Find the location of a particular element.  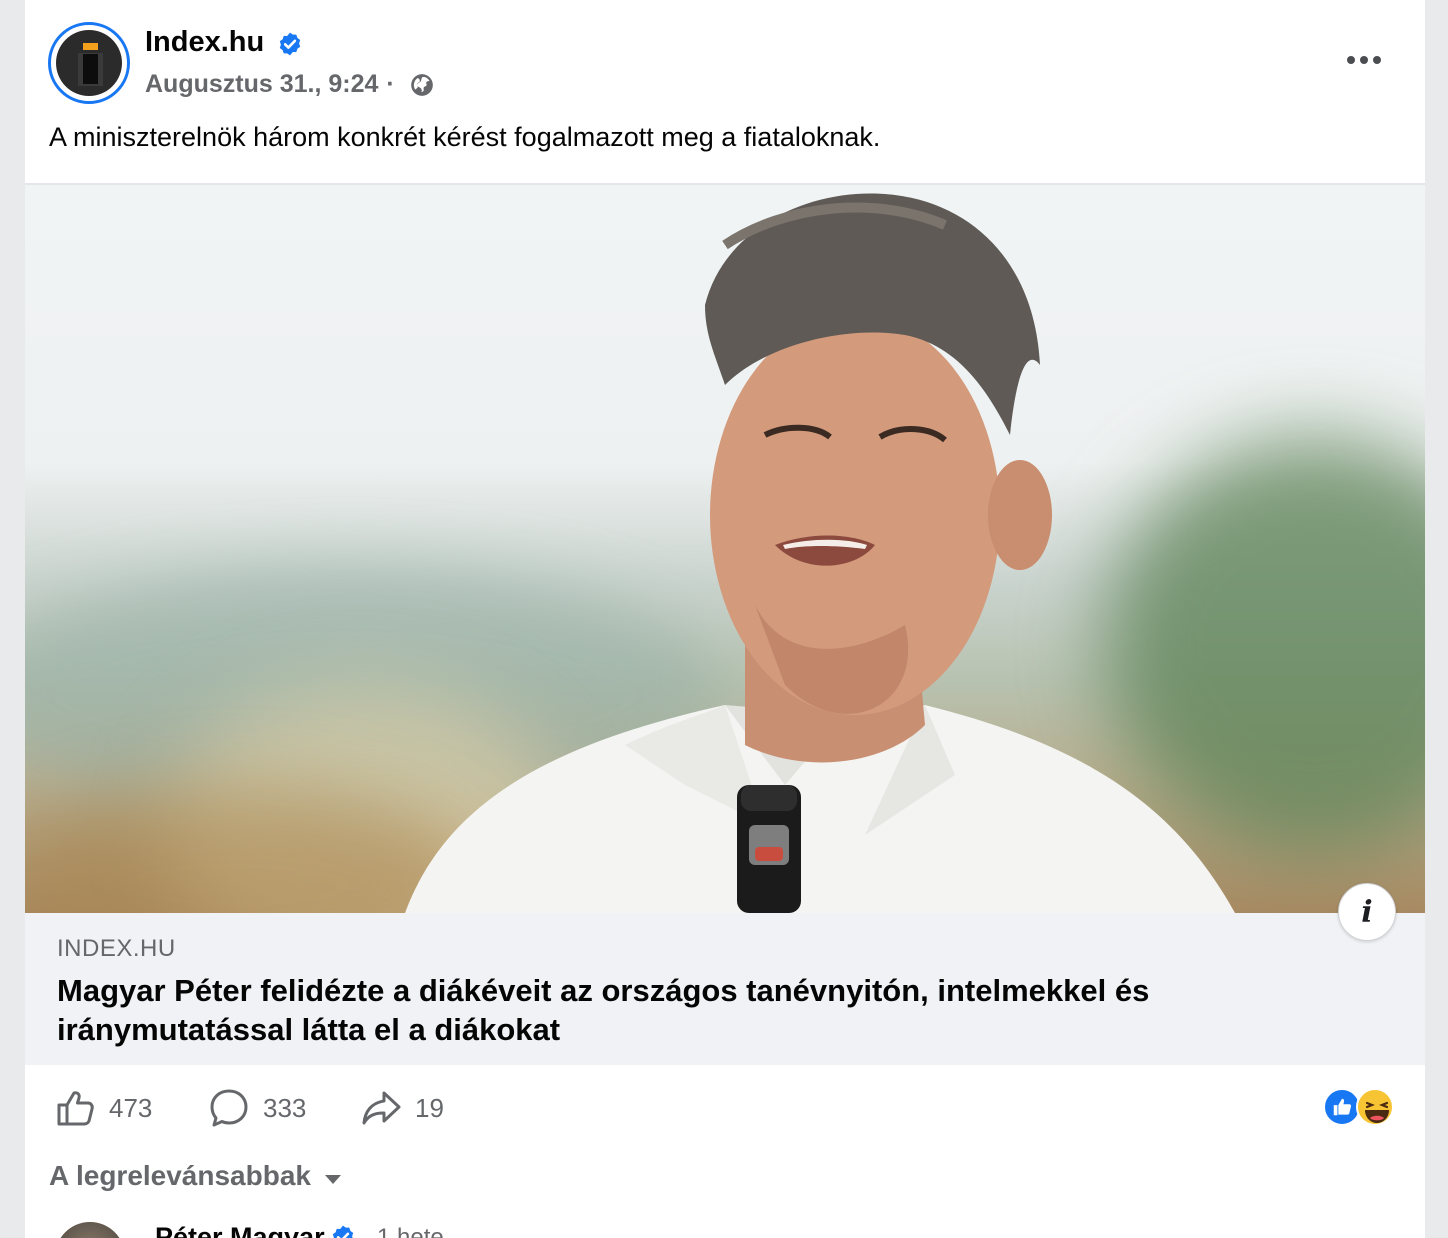

comment-timestamp: 1 hete is located at coordinates (410, 1231).